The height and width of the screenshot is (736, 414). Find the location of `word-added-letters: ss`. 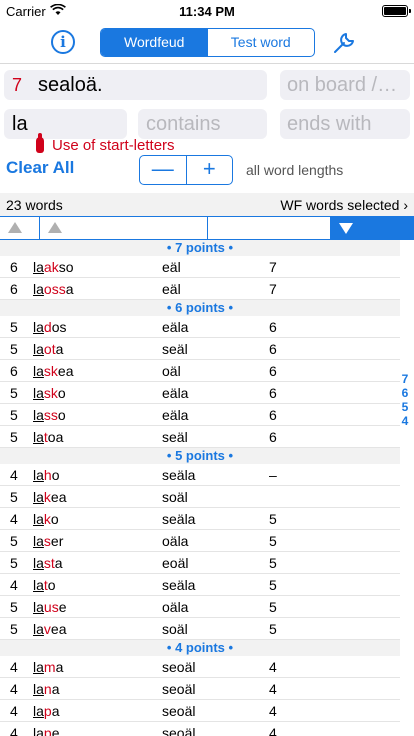

word-added-letters: ss is located at coordinates (50, 415).